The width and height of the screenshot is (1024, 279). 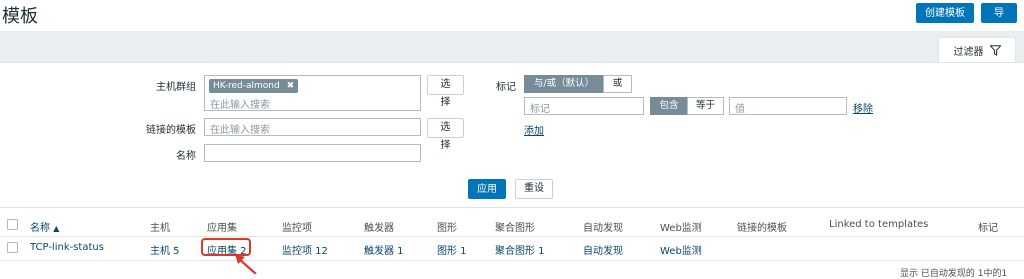 What do you see at coordinates (762, 228) in the screenshot?
I see `column-linked-templates: 链接的模板` at bounding box center [762, 228].